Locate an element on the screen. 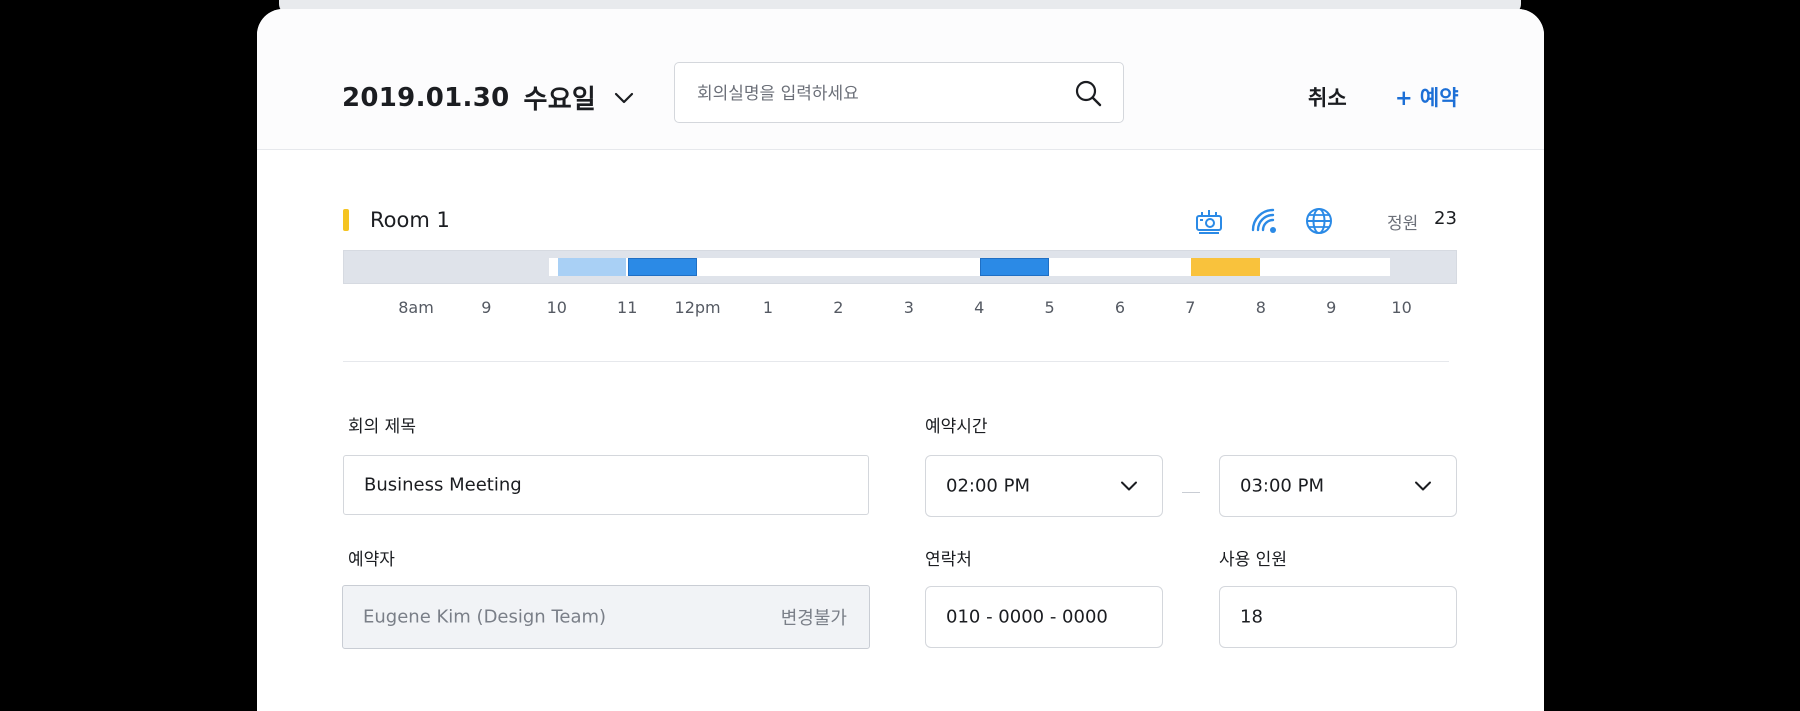 The width and height of the screenshot is (1800, 711). search-box is located at coordinates (899, 93).